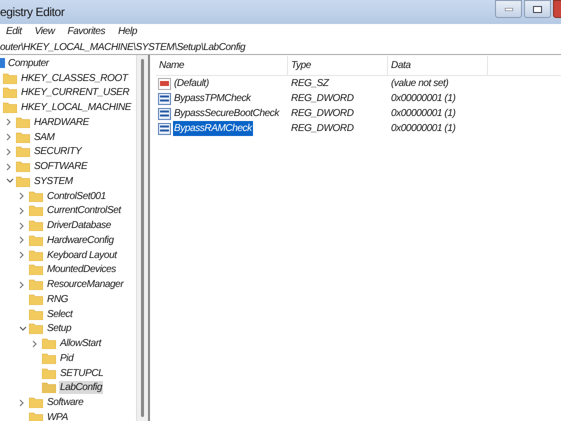 The width and height of the screenshot is (561, 421). Describe the element at coordinates (60, 314) in the screenshot. I see `tree-item: Select` at that location.